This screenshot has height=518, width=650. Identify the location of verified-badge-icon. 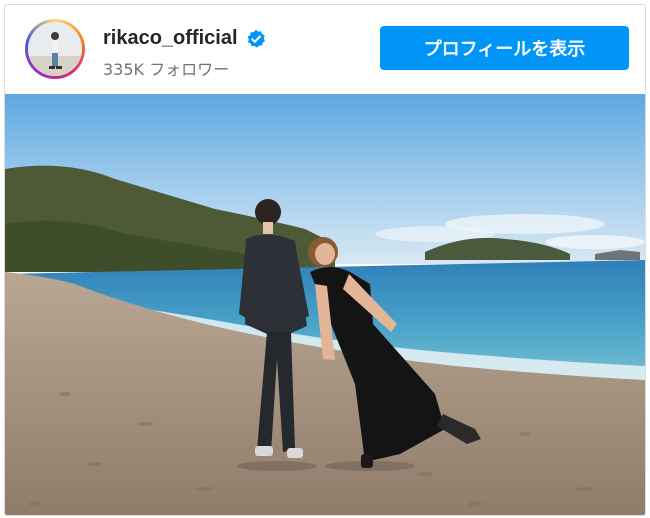
(256, 38).